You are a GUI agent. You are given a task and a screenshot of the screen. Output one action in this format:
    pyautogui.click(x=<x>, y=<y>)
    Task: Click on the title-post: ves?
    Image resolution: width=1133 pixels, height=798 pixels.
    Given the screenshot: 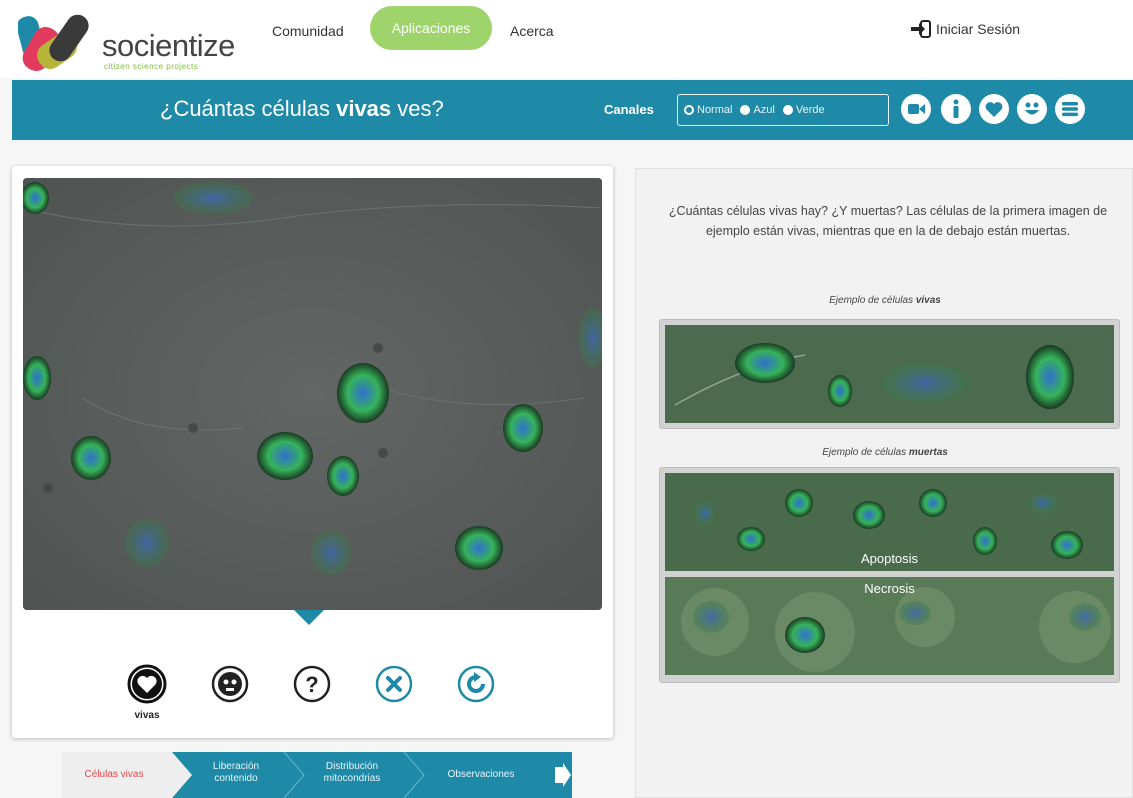 What is the action you would take?
    pyautogui.click(x=417, y=108)
    